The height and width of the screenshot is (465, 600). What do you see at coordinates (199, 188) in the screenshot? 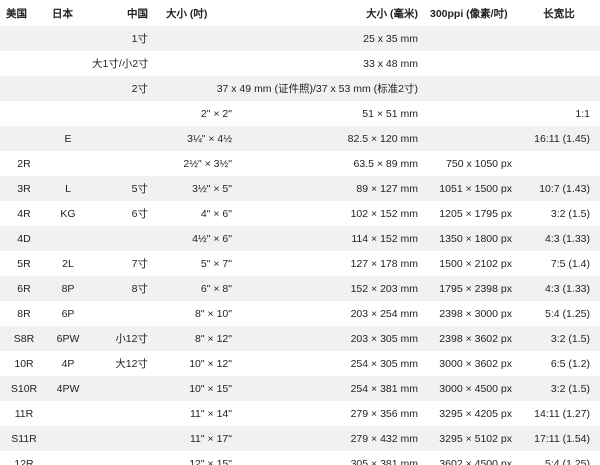
I see `cell-size-inch: 3½" × 5"` at bounding box center [199, 188].